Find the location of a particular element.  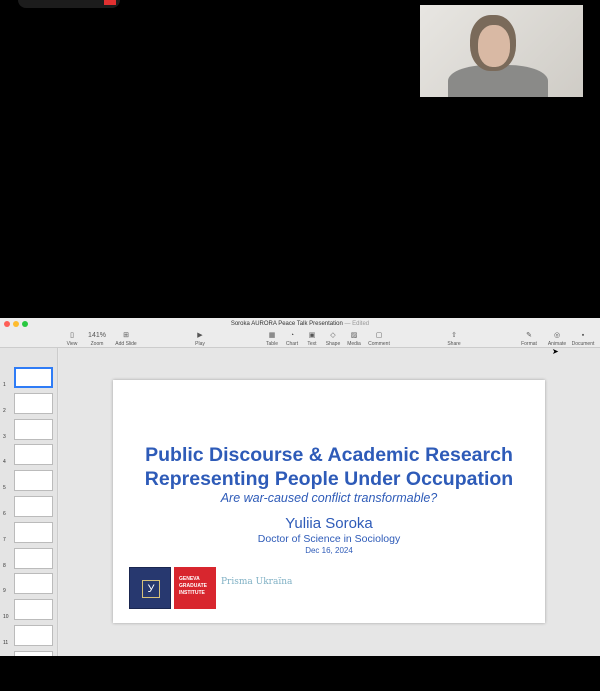

prisma-ukraina-logo: Prisma Ukraïna is located at coordinates (257, 582).